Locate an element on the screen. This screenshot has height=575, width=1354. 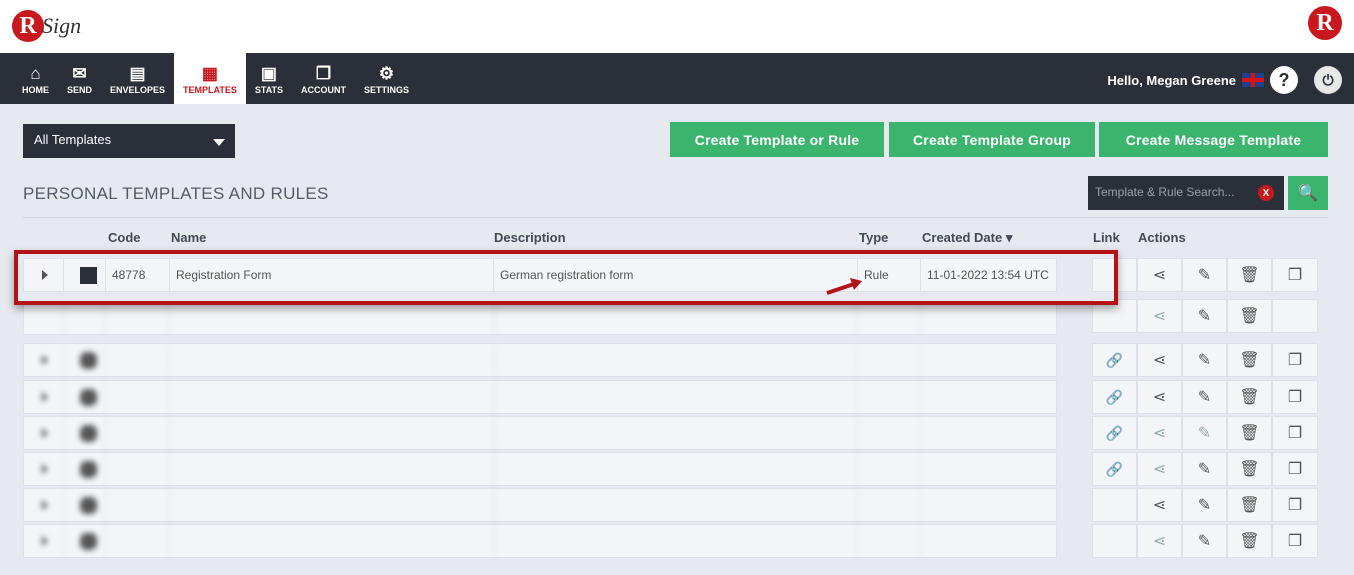
create-template-button: Create Template or Rule is located at coordinates (777, 139).